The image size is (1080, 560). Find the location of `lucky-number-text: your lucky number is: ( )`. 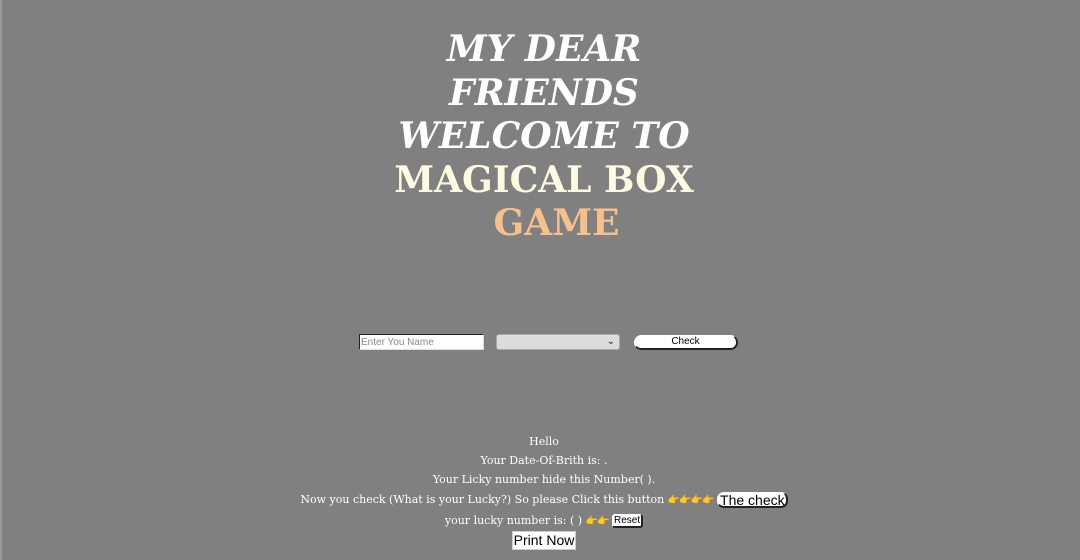

lucky-number-text: your lucky number is: ( ) is located at coordinates (513, 520).